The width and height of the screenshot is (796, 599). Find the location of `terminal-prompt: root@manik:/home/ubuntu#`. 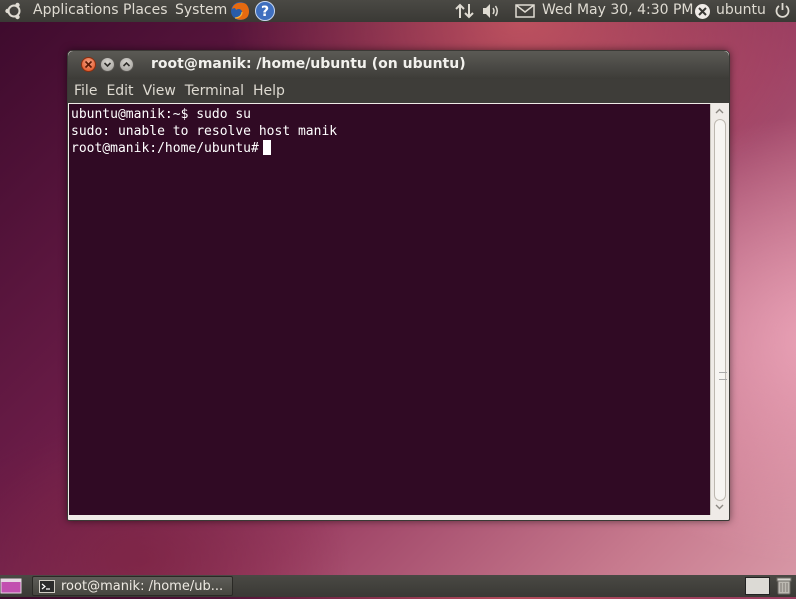

terminal-prompt: root@manik:/home/ubuntu# is located at coordinates (390, 148).